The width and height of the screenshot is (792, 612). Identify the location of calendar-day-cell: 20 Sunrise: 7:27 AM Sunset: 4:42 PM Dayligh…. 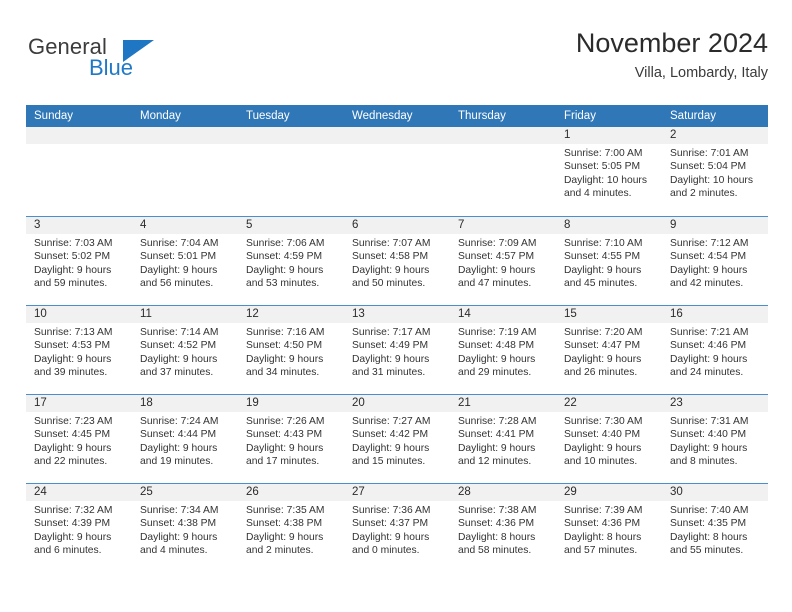
(397, 439).